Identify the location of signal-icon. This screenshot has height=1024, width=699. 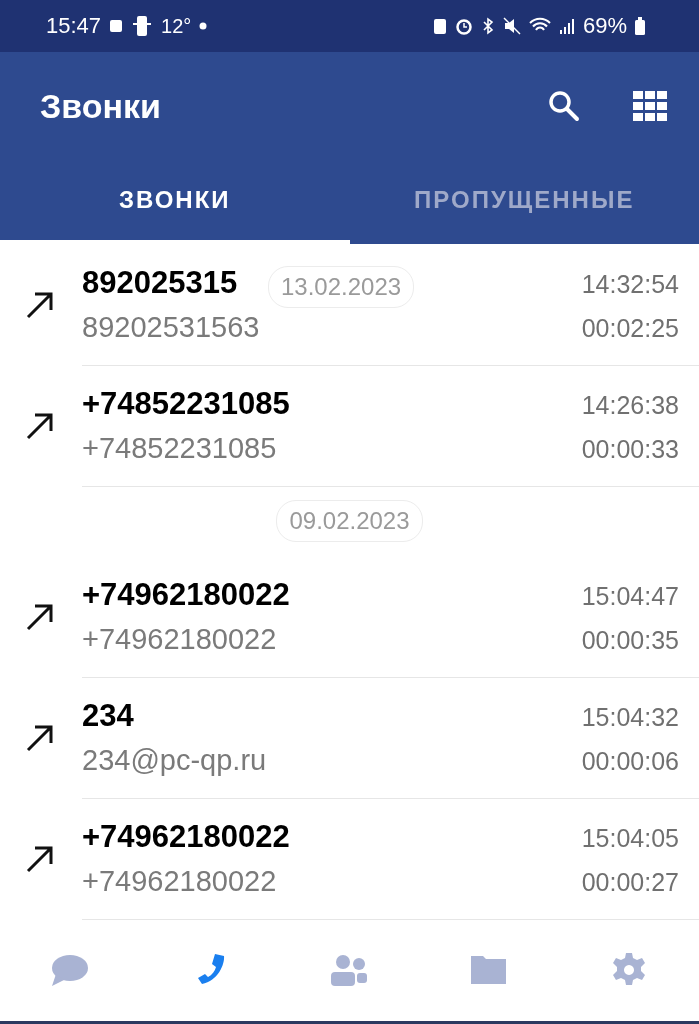
(566, 26).